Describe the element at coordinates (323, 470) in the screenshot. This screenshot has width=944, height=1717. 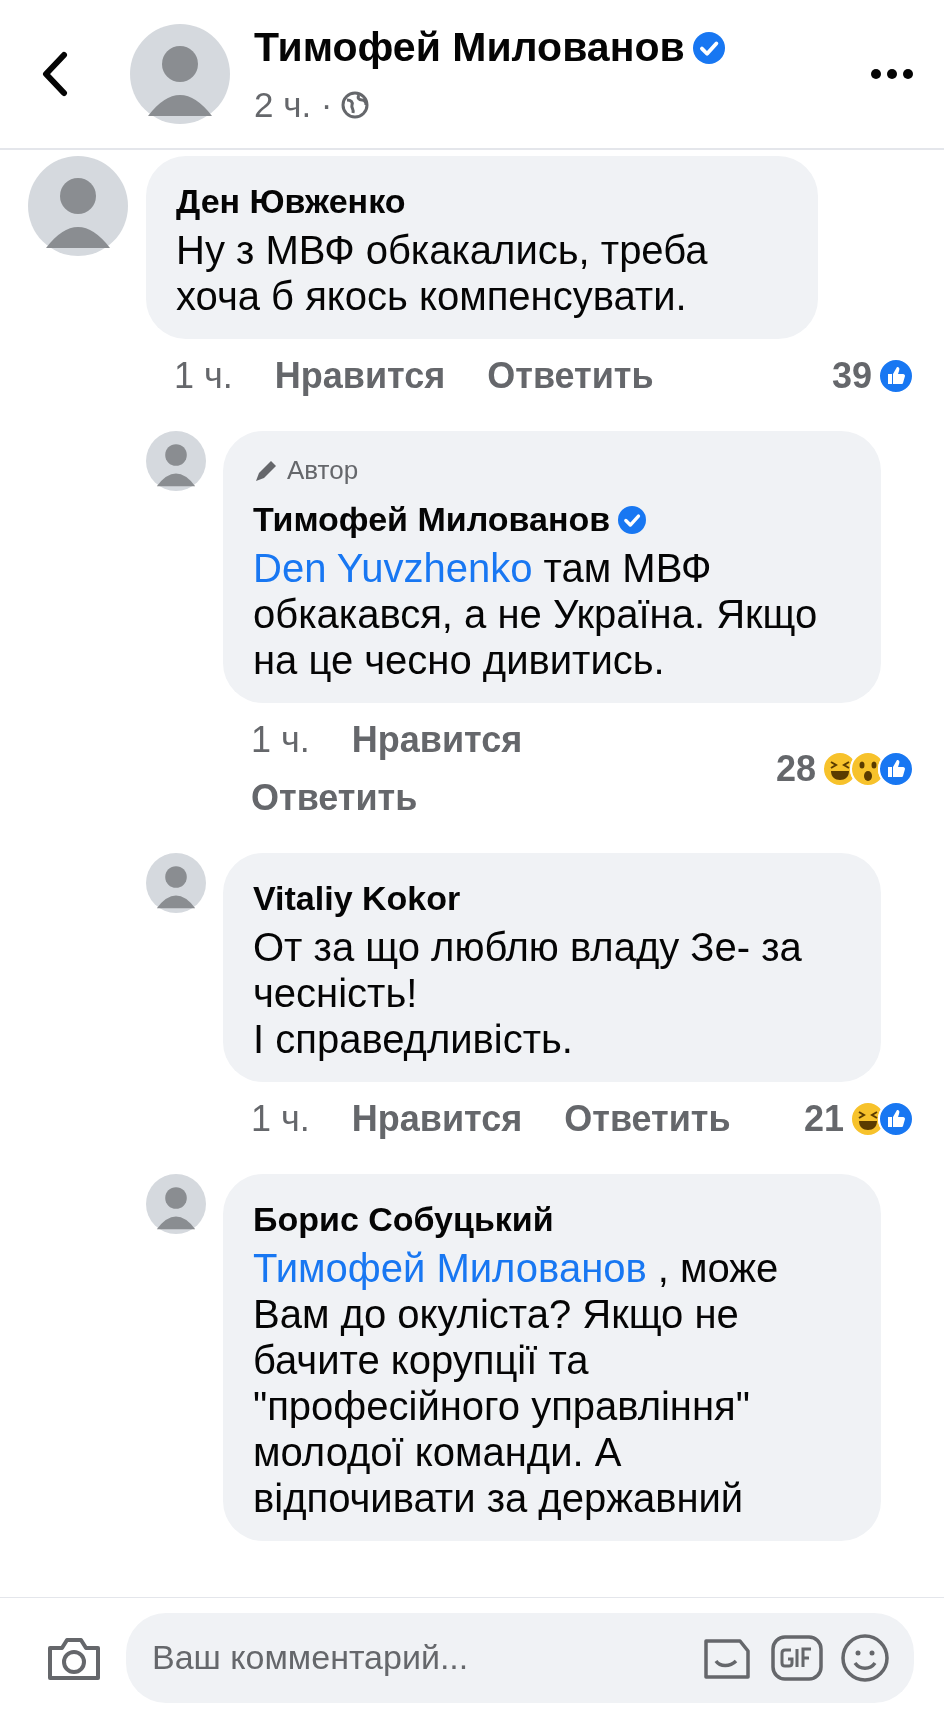
I see `author-label: Автор` at that location.